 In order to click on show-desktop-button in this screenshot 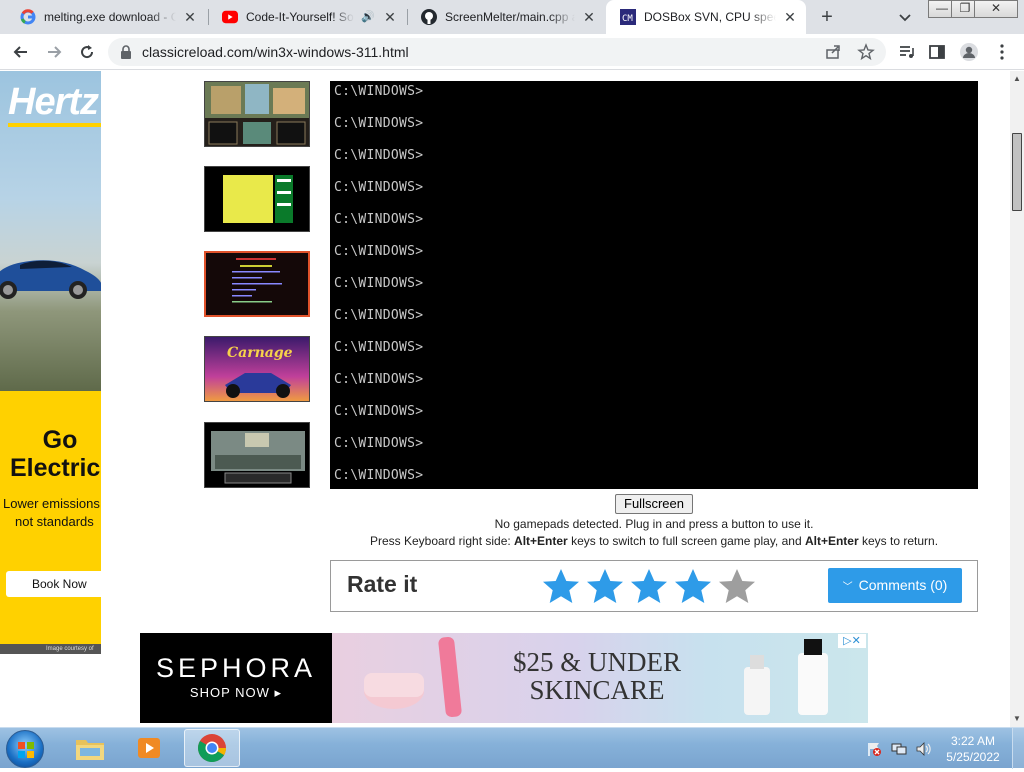, I will do `click(1018, 748)`.